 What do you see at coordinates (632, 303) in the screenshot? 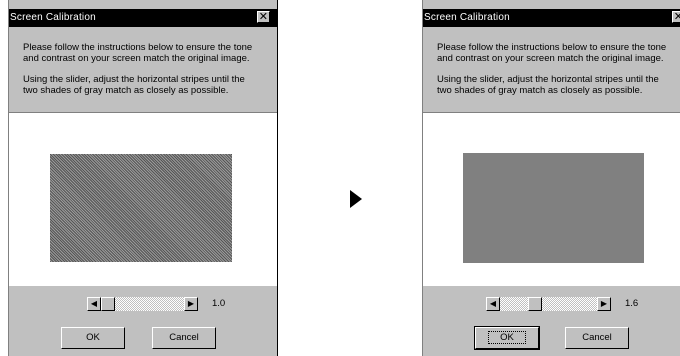
I see `slider-value: 1.6` at bounding box center [632, 303].